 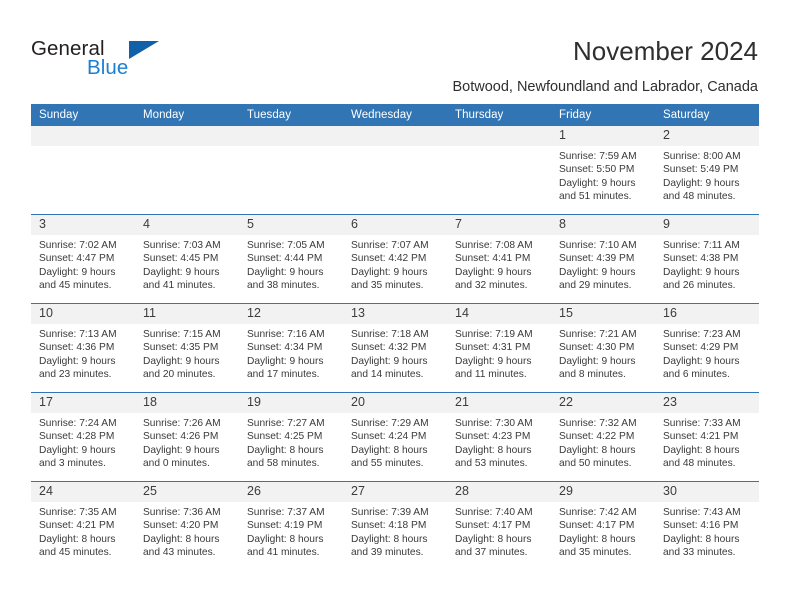 What do you see at coordinates (387, 464) in the screenshot?
I see `daylight-text-line2: and 55 minutes.` at bounding box center [387, 464].